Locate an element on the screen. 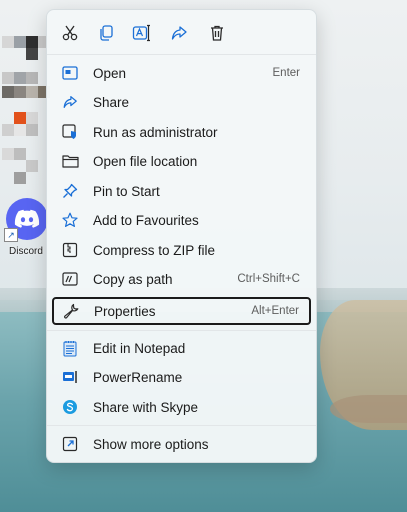  menu-item-run-as-administrator: Run as administrator is located at coordinates (181, 132).